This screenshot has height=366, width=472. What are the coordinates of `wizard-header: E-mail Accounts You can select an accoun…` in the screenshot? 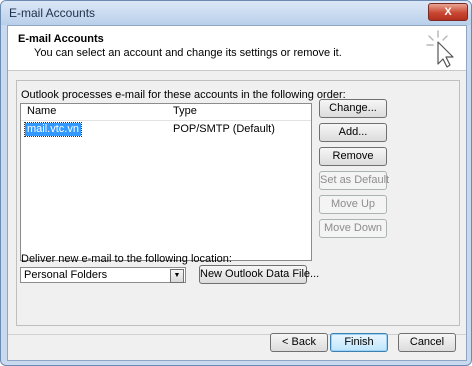 It's located at (237, 48).